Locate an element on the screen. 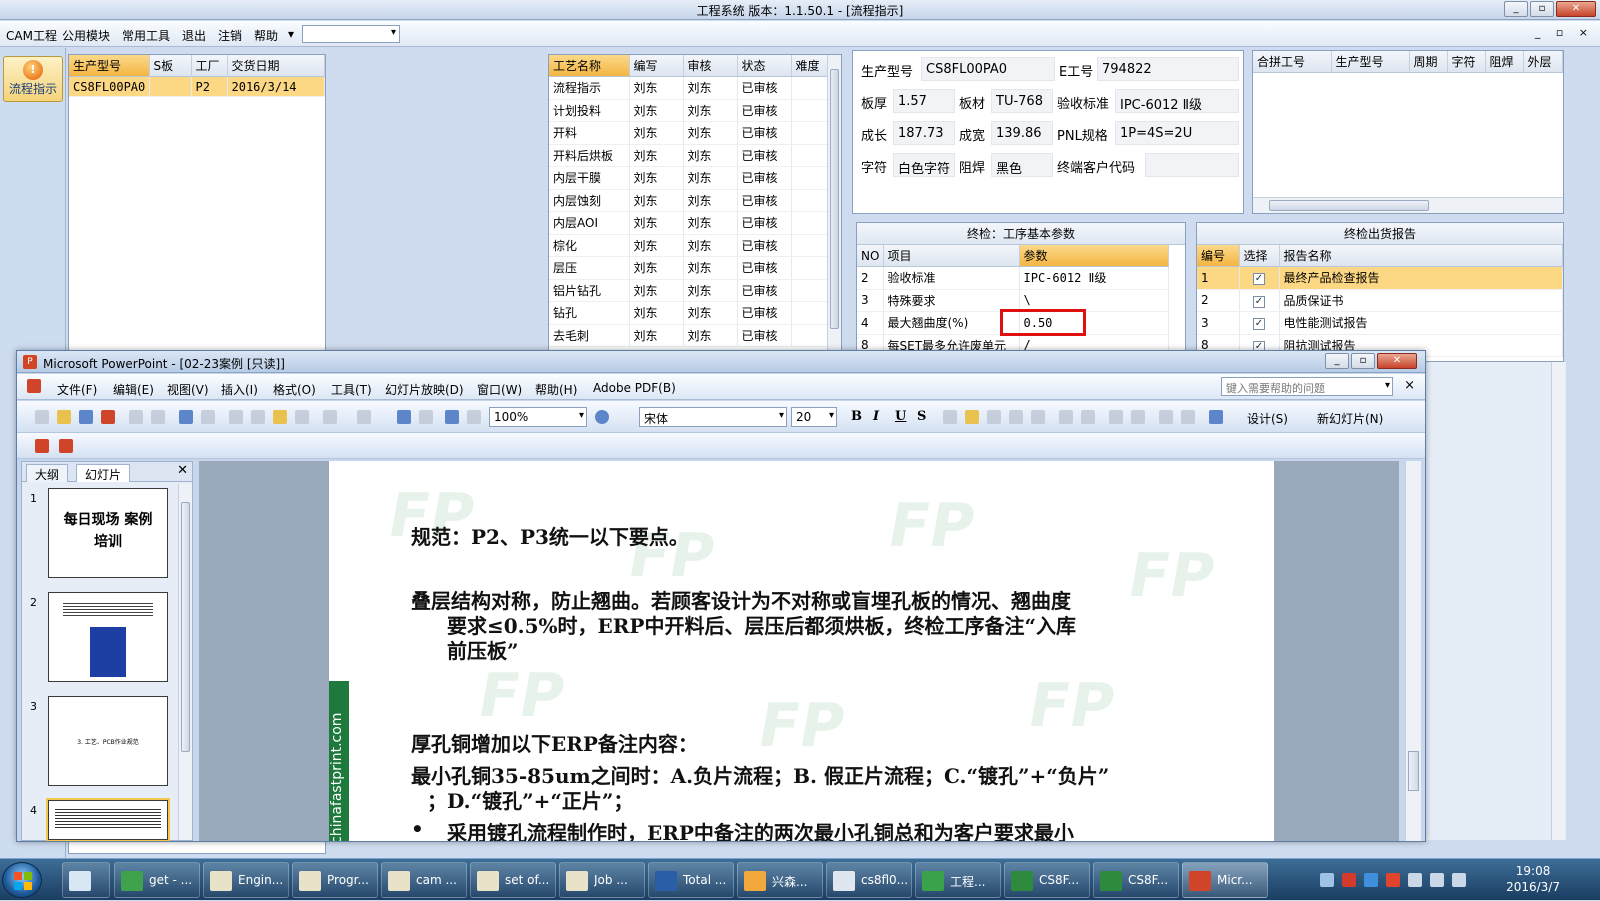 This screenshot has width=1600, height=901. design-button: 设计(S) is located at coordinates (1267, 418).